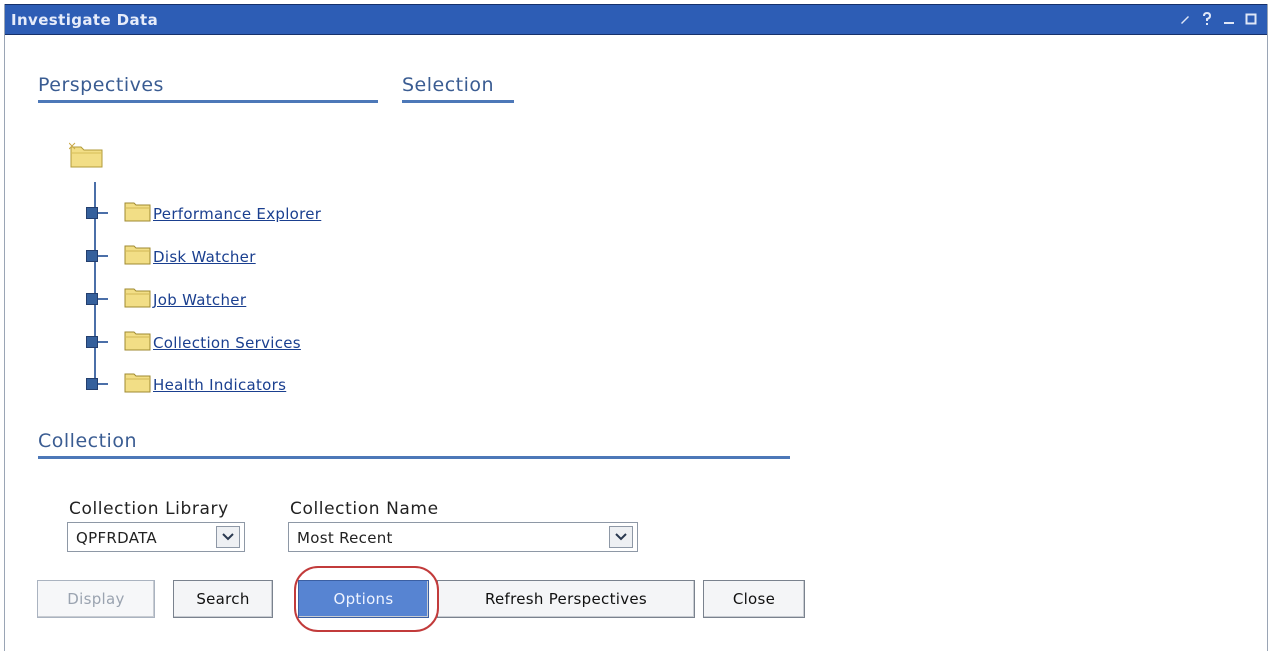 This screenshot has height=651, width=1272. Describe the element at coordinates (149, 509) in the screenshot. I see `collection-library-label: Collection Library` at that location.